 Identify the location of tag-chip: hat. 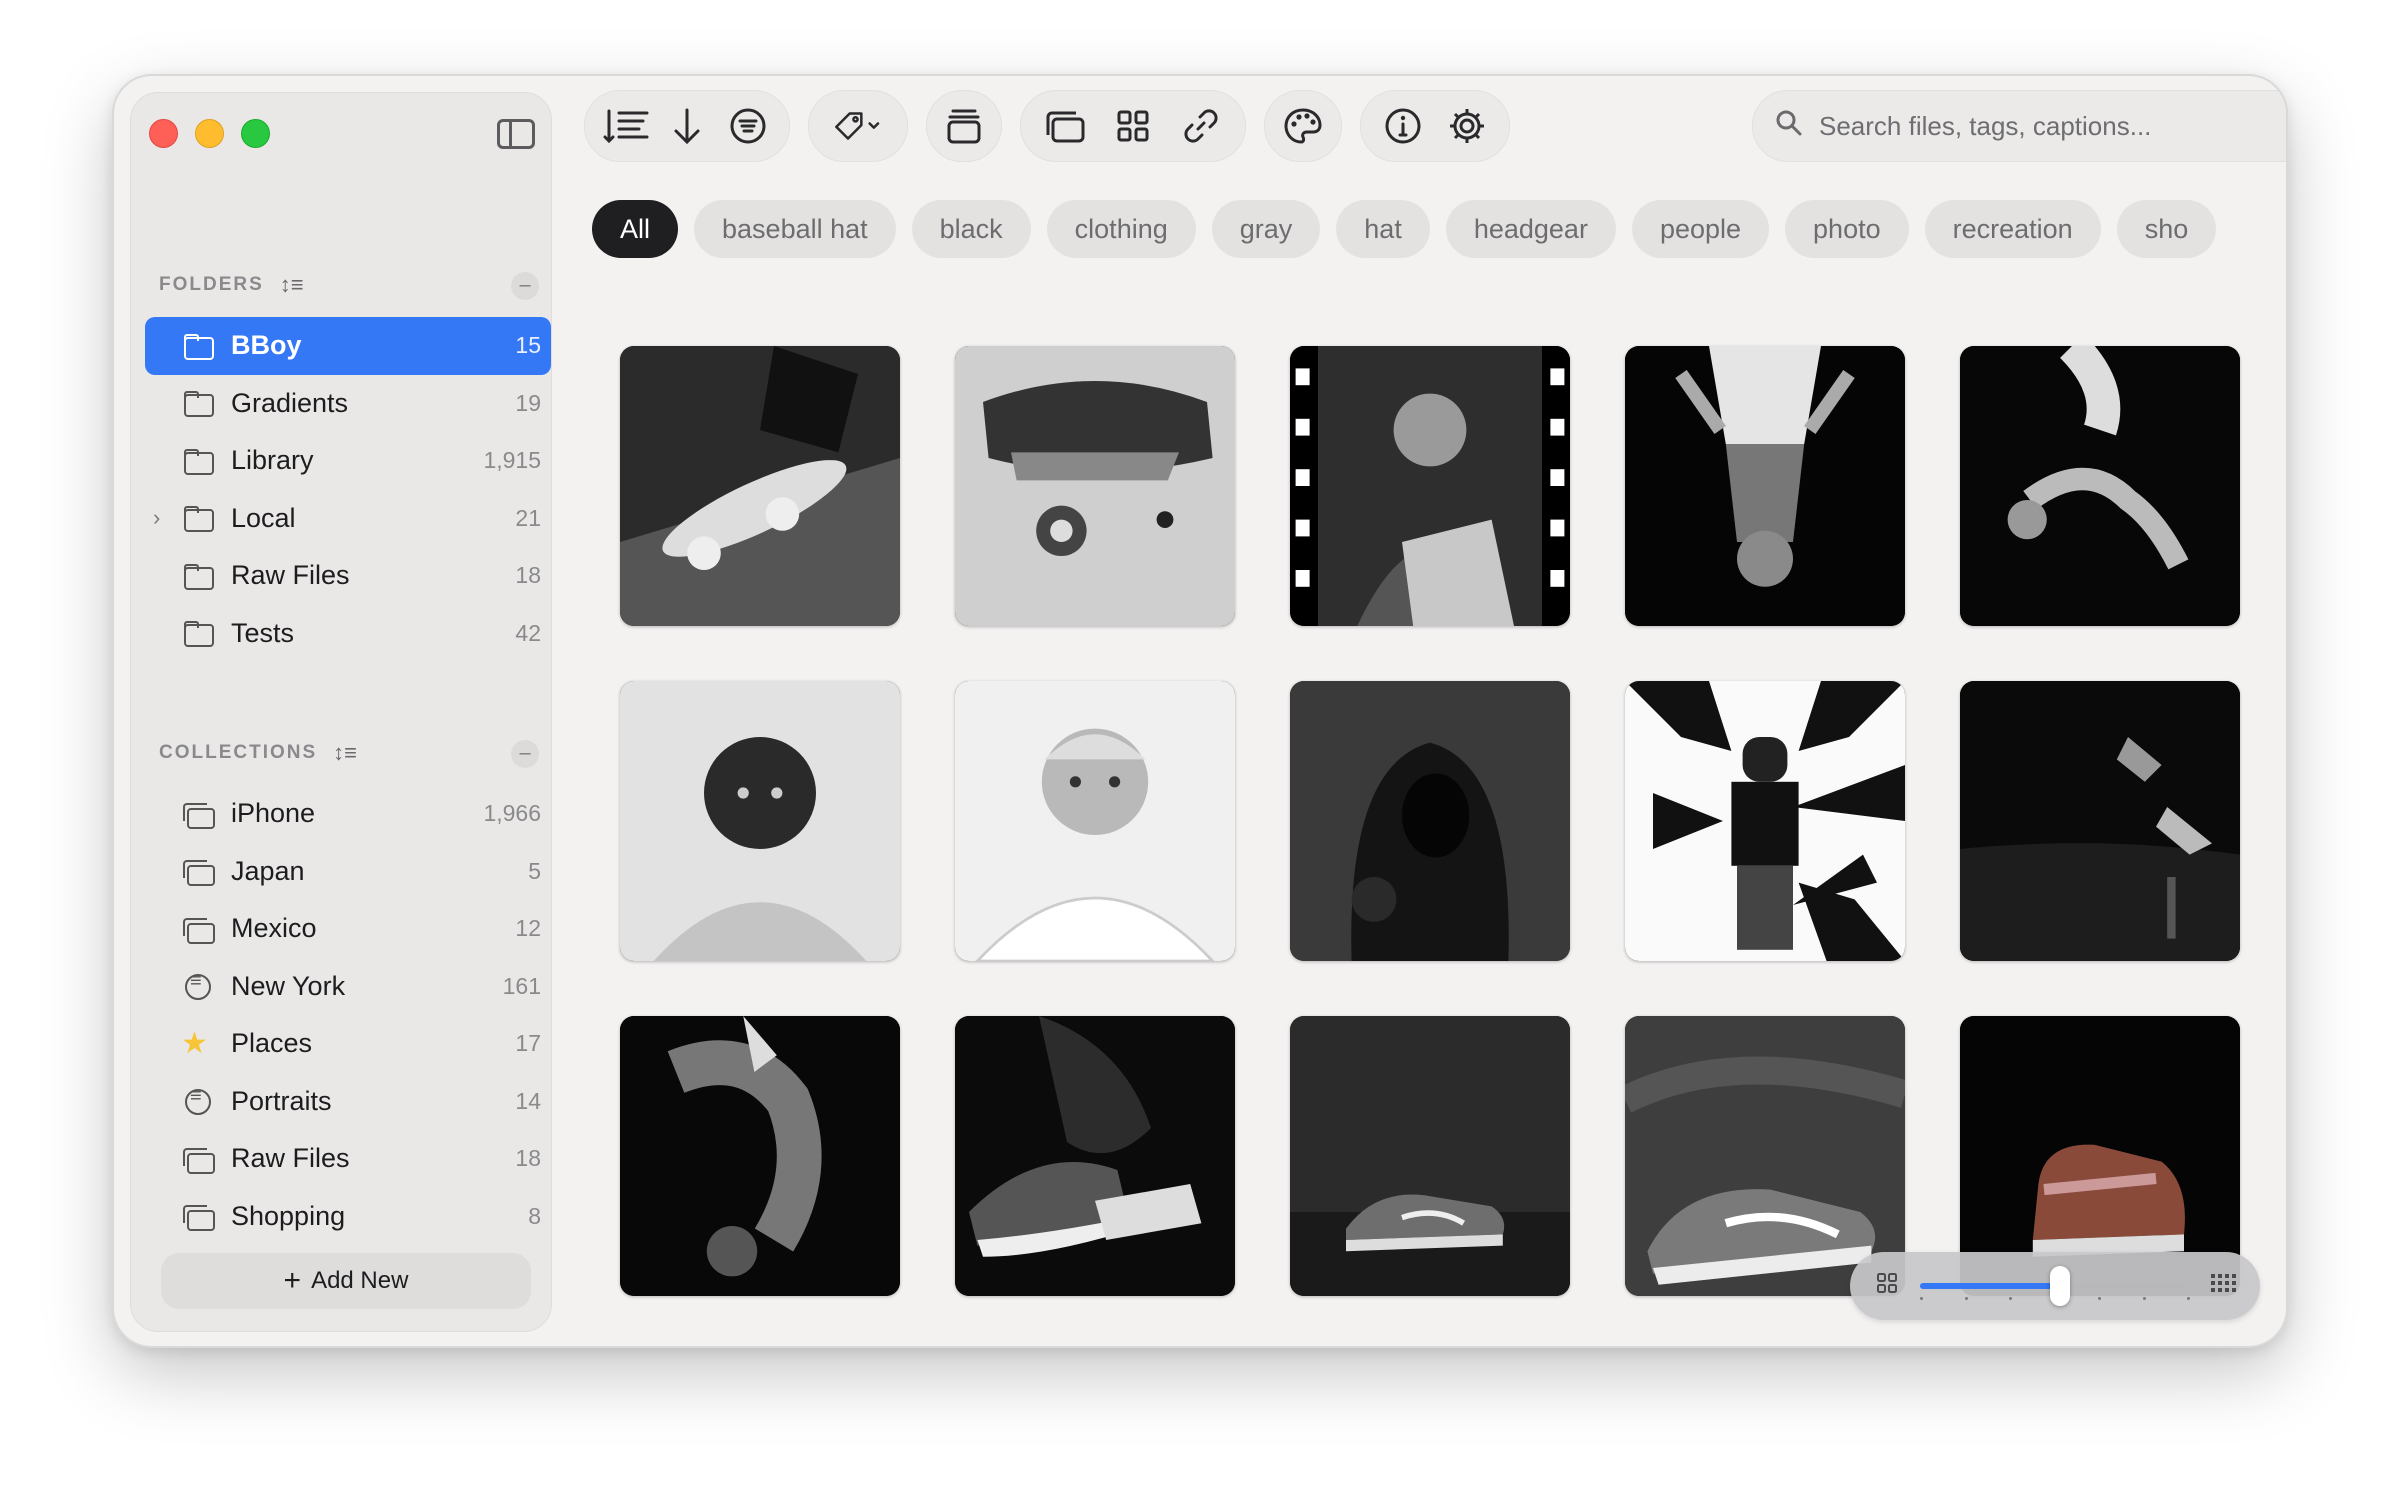
(1383, 229).